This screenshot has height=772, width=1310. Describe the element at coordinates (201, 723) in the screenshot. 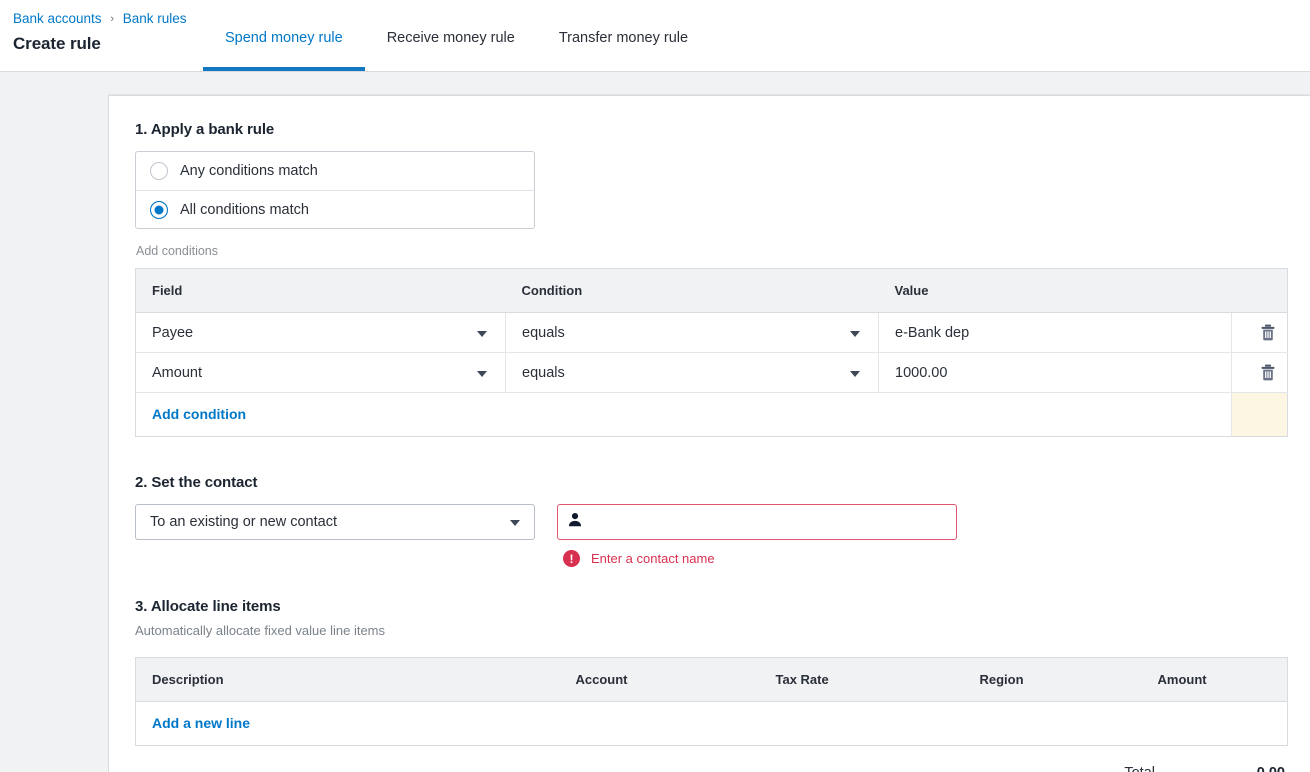

I see `add-new-line-button: Add a new line` at that location.